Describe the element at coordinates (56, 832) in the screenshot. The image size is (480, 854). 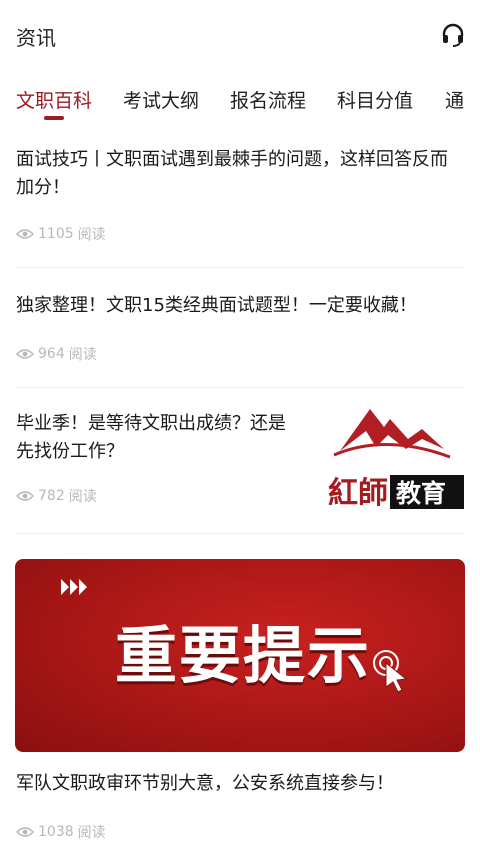
I see `view-count: 1038` at that location.